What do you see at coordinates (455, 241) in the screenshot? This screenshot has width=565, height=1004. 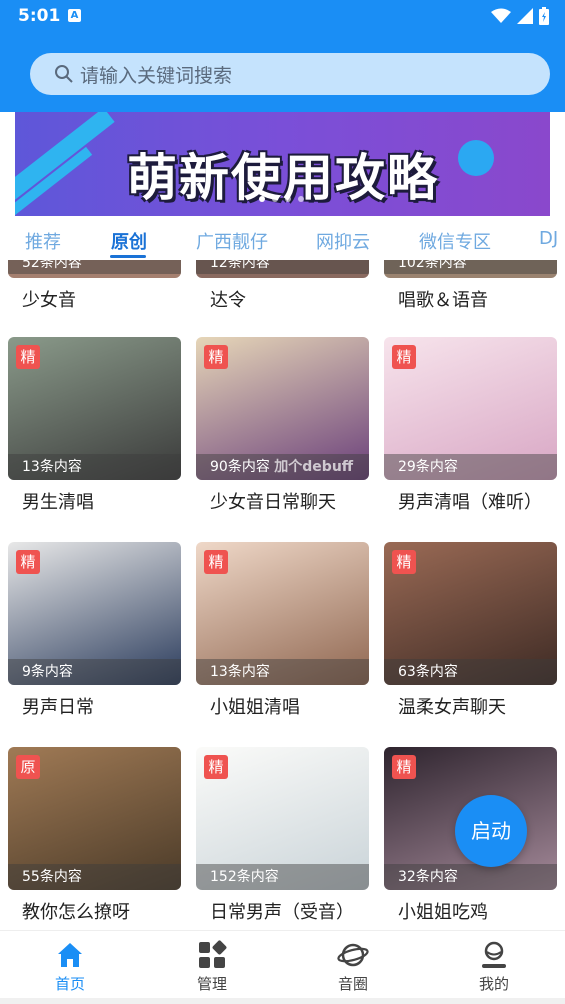 I see `tab-wechat: 微信专区` at bounding box center [455, 241].